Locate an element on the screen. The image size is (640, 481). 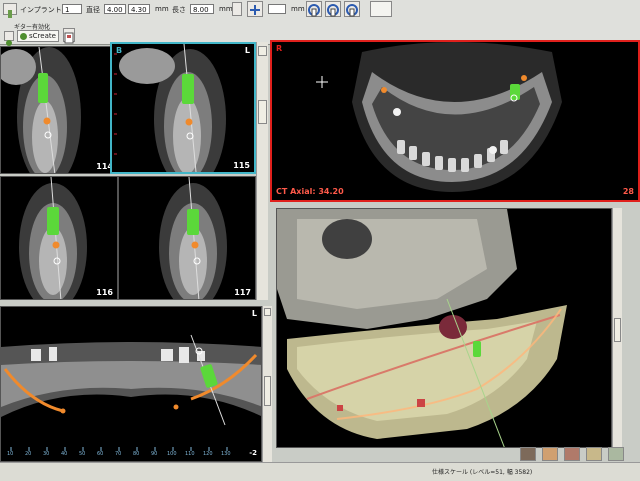
ruler-tick: 120 is located at coordinates (208, 454).